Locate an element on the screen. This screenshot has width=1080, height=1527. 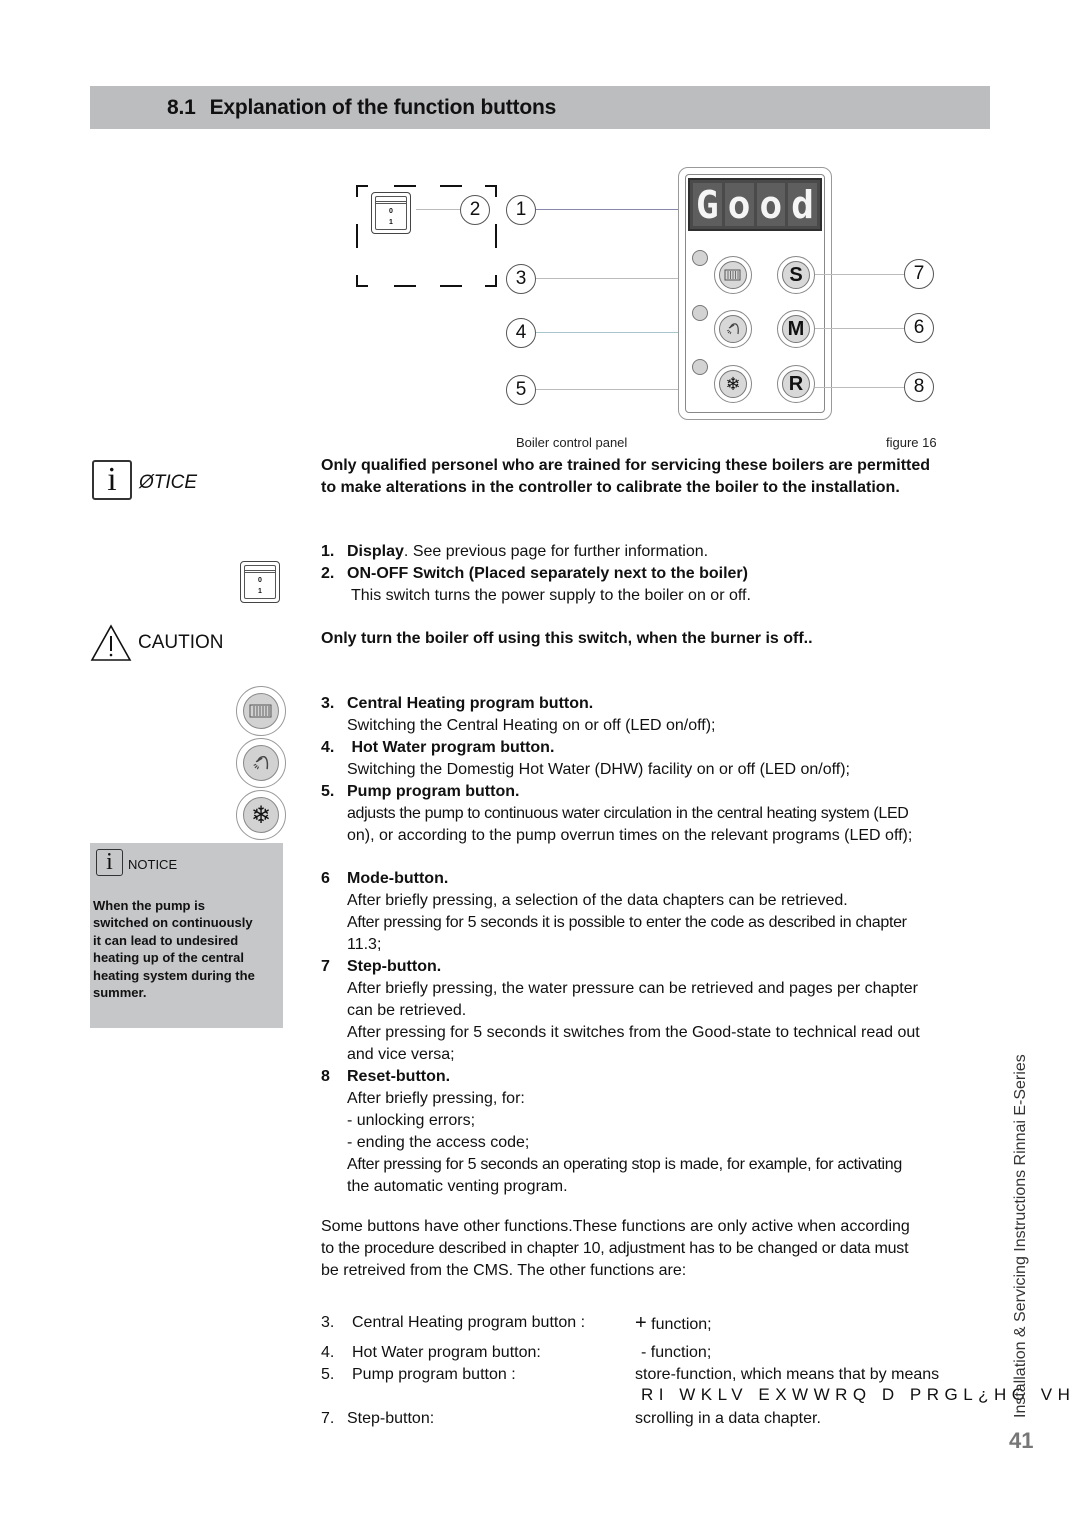
info-icon: i is located at coordinates (109, 862).